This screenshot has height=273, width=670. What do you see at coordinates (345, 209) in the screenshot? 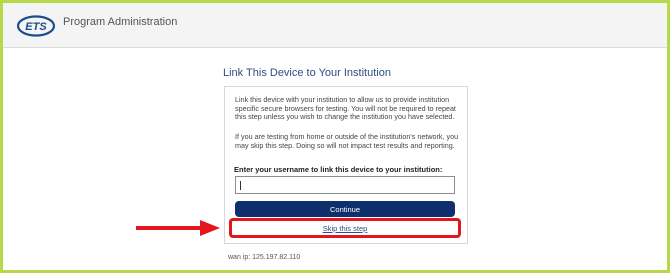
I see `continue-button: Continue` at bounding box center [345, 209].